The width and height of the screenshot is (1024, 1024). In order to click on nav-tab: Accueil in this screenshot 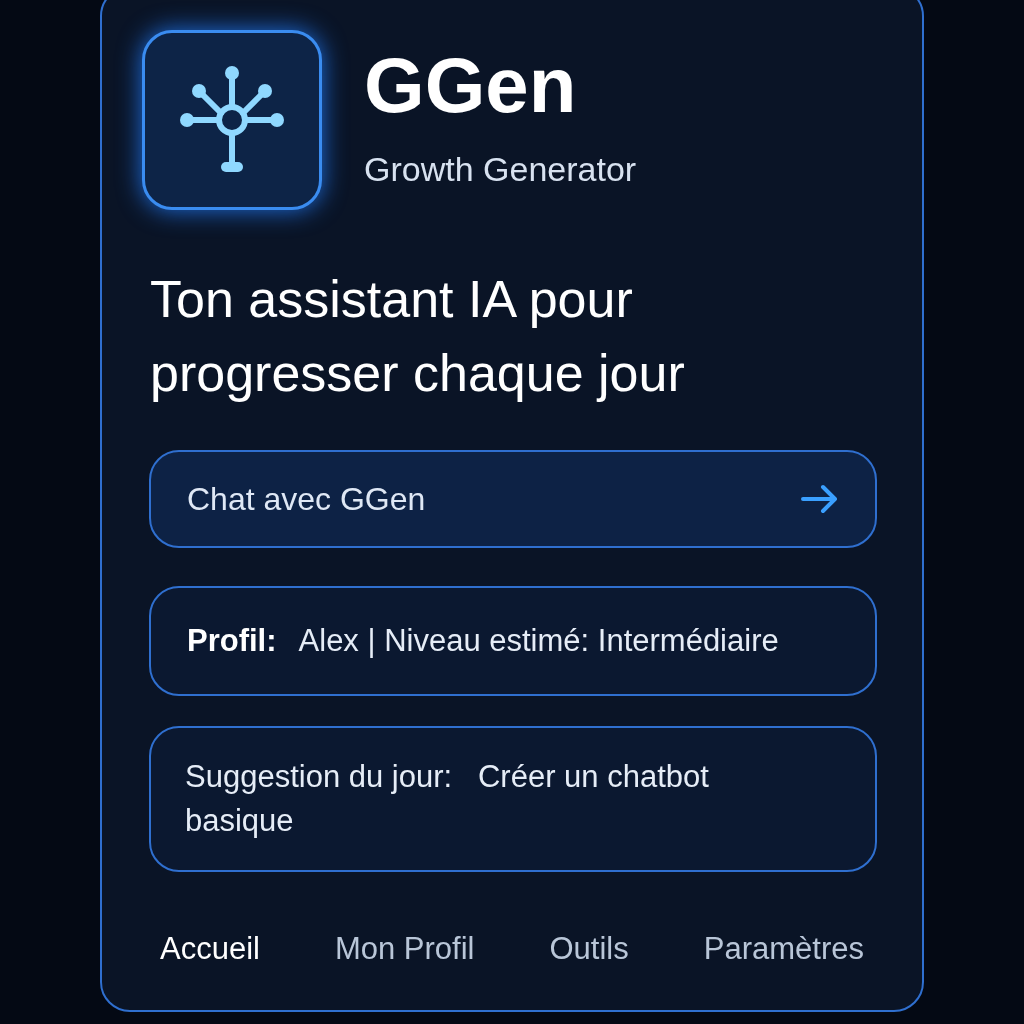, I will do `click(210, 949)`.